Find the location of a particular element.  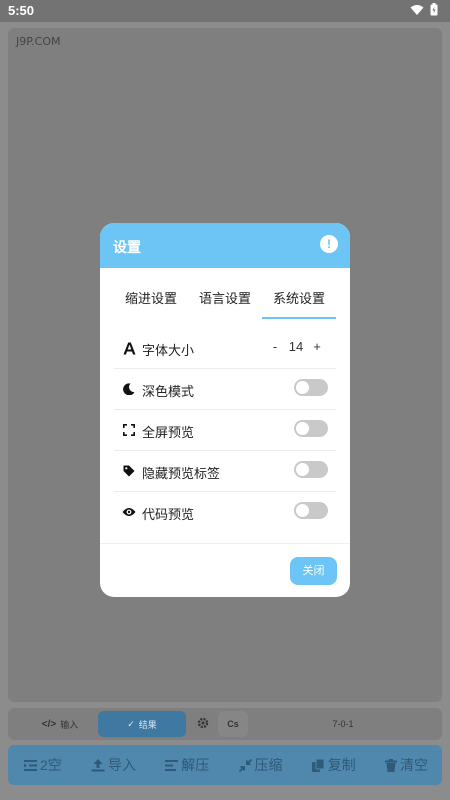

view-controls: </> 输入 ✓ 结果 Cs 7-0-1 is located at coordinates (225, 724).